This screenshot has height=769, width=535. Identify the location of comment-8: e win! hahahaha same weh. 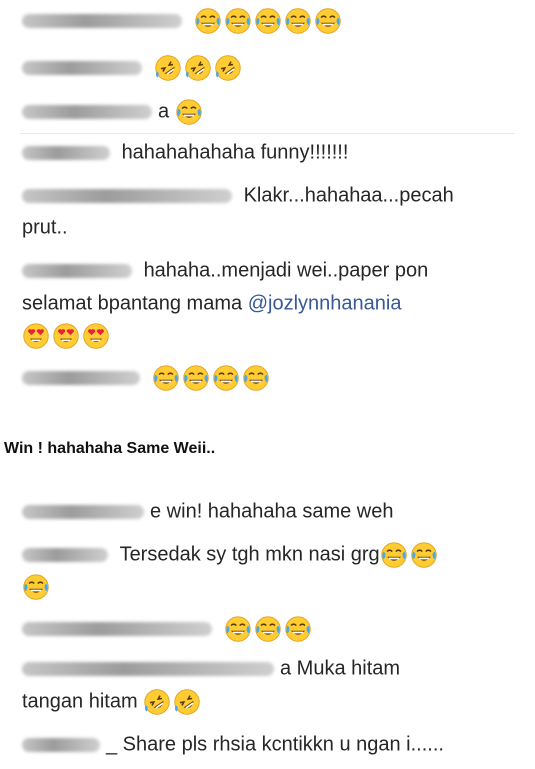
(269, 511).